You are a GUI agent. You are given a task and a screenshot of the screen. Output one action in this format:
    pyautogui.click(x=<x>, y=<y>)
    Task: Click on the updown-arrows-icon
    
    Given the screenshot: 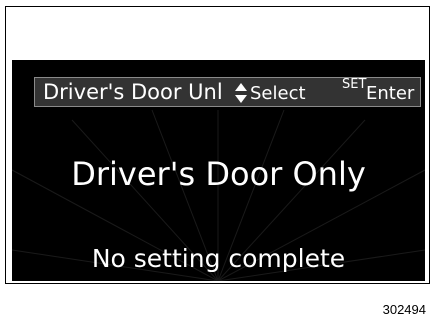 What is the action you would take?
    pyautogui.click(x=241, y=93)
    